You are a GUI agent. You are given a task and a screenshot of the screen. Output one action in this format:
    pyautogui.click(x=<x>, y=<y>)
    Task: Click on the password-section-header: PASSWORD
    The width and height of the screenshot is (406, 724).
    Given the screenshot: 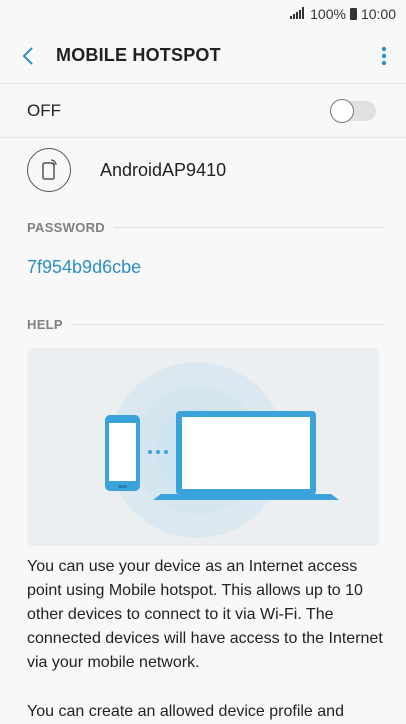 What is the action you would take?
    pyautogui.click(x=206, y=227)
    